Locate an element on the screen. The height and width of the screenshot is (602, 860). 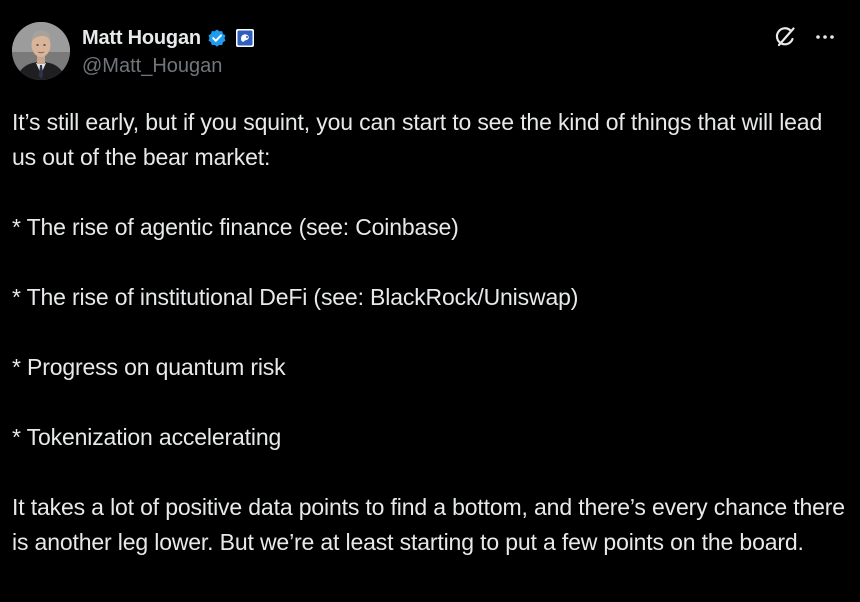
verified-badge-icon is located at coordinates (217, 38).